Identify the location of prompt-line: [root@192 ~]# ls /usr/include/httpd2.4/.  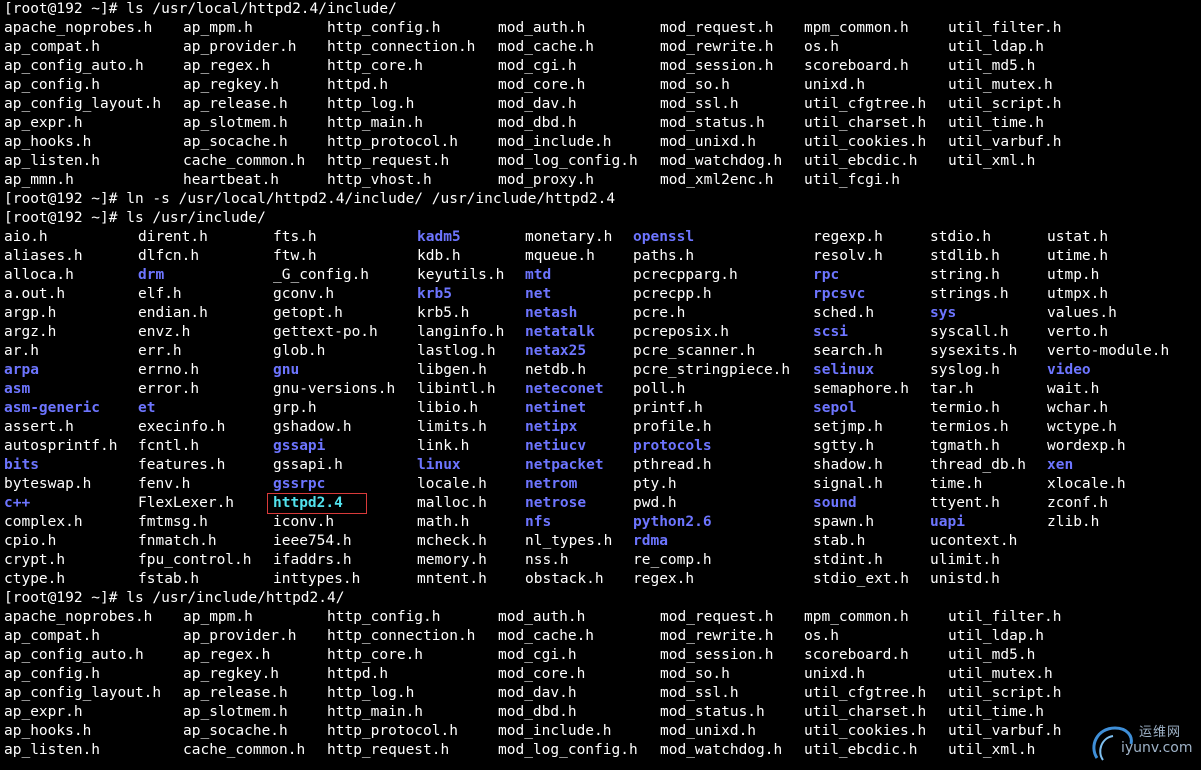
(174, 598).